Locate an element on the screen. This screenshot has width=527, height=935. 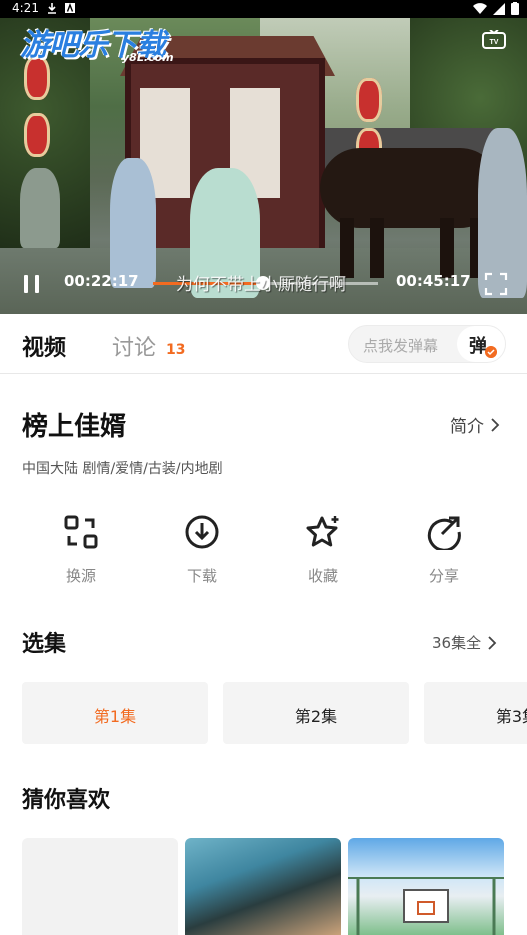
danmaku-comment: 为何不带上小厮随行啊 is located at coordinates (261, 285).